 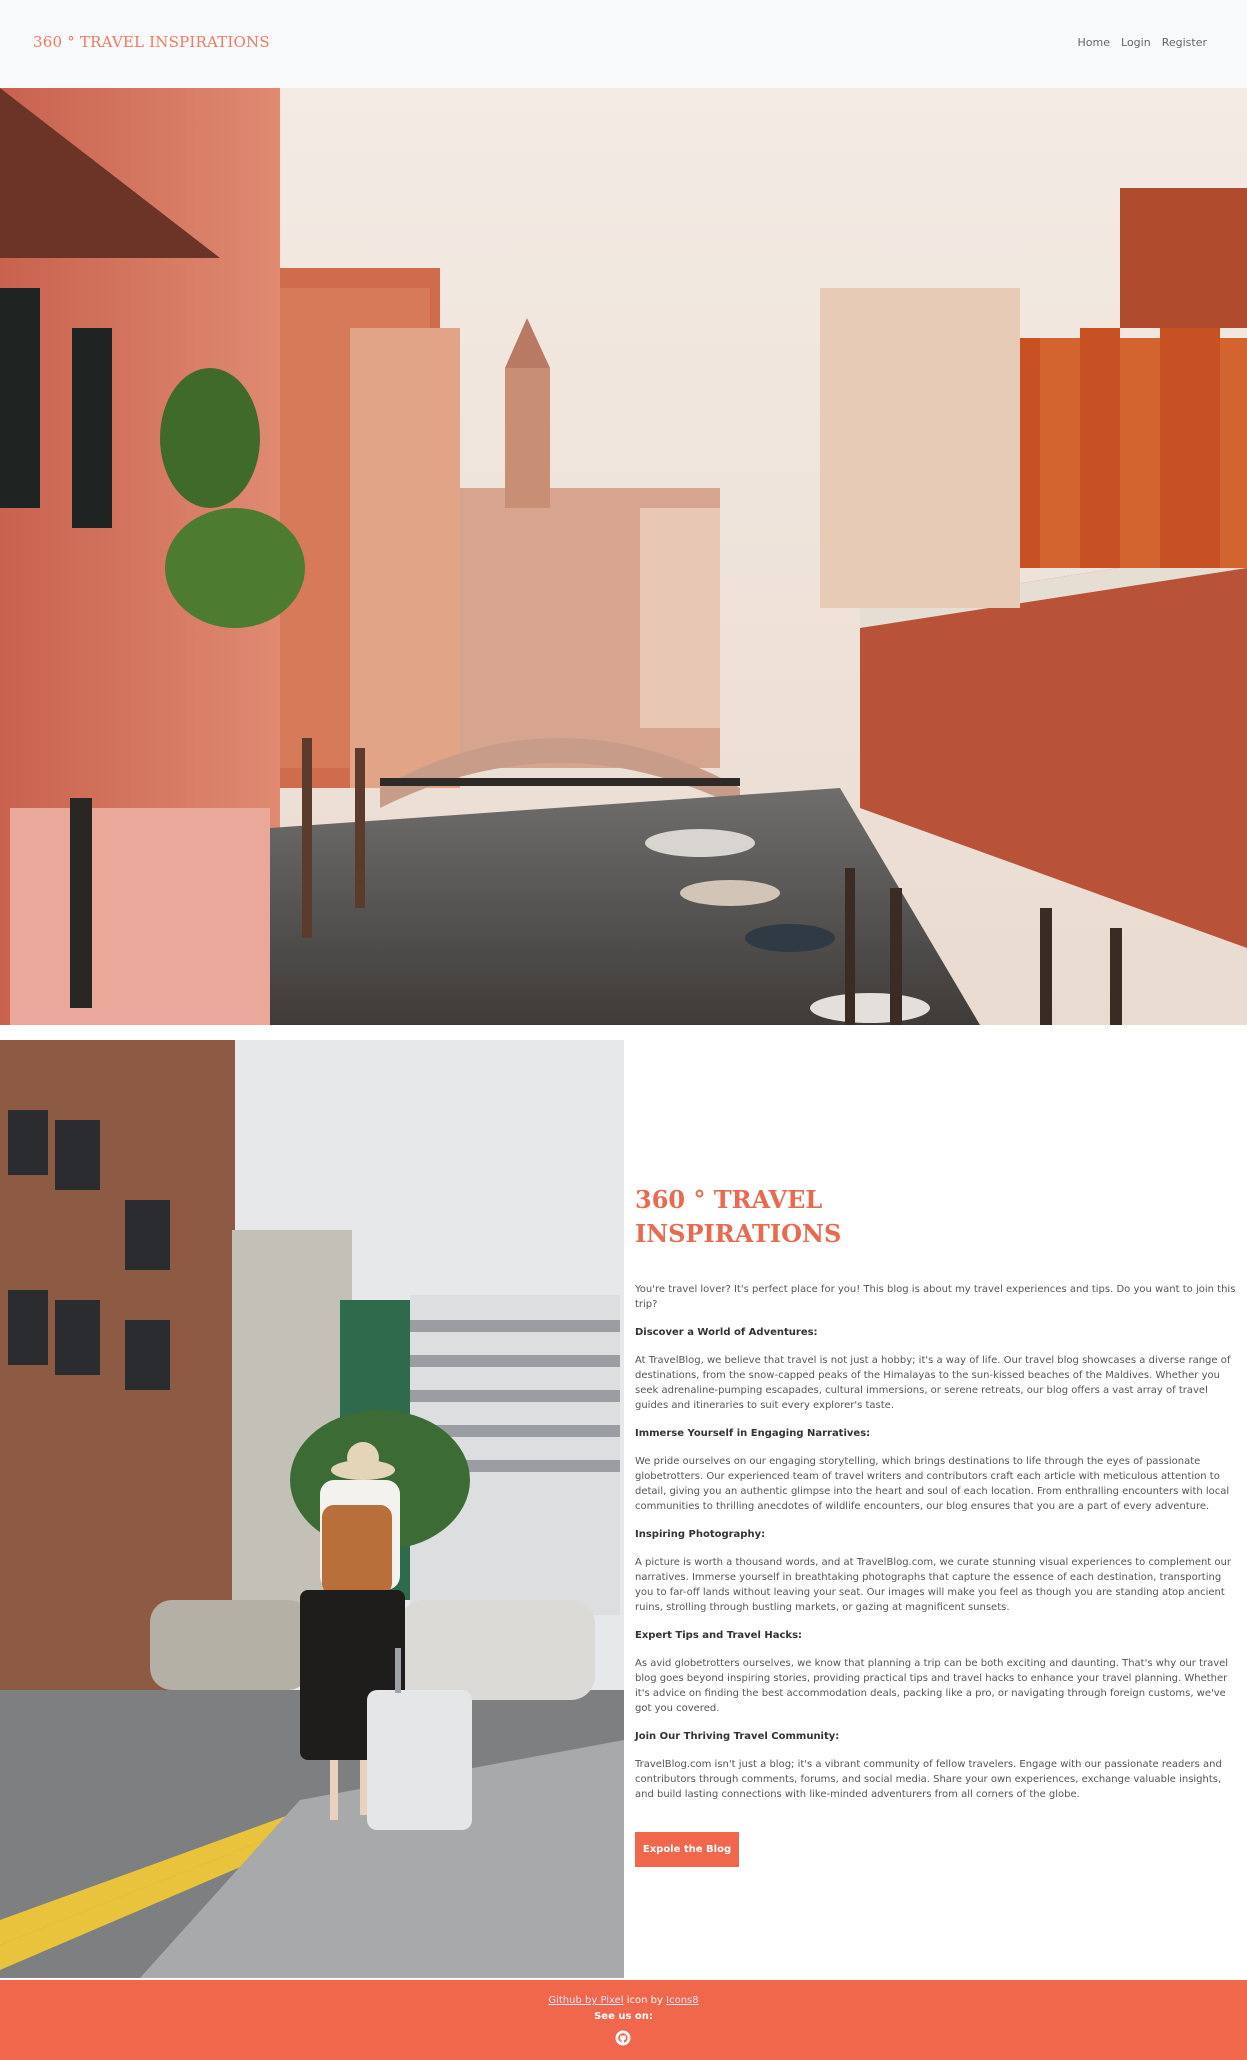 What do you see at coordinates (623, 2016) in the screenshot?
I see `see-us-label: See us on:` at bounding box center [623, 2016].